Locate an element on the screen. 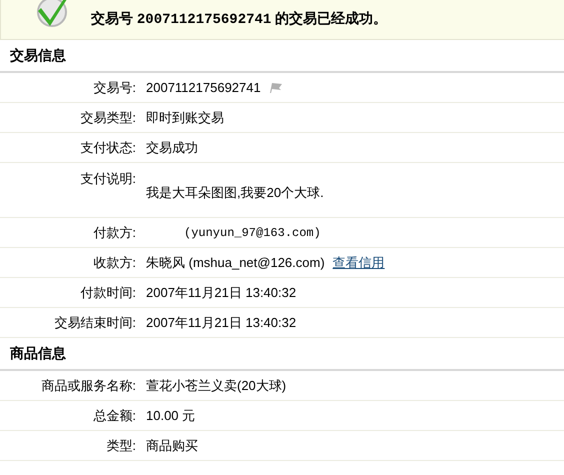  field-label: 交易号: is located at coordinates (114, 87).